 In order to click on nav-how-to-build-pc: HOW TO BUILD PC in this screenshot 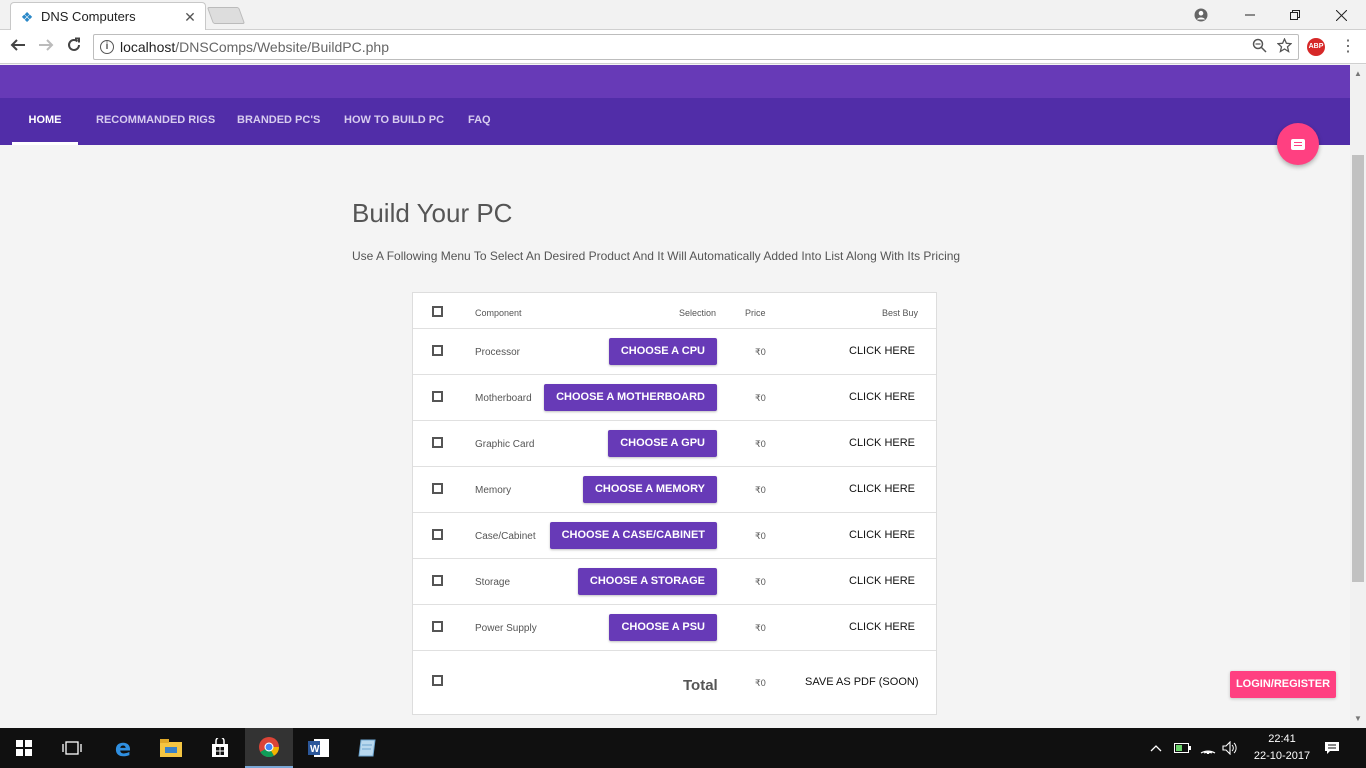, I will do `click(394, 121)`.